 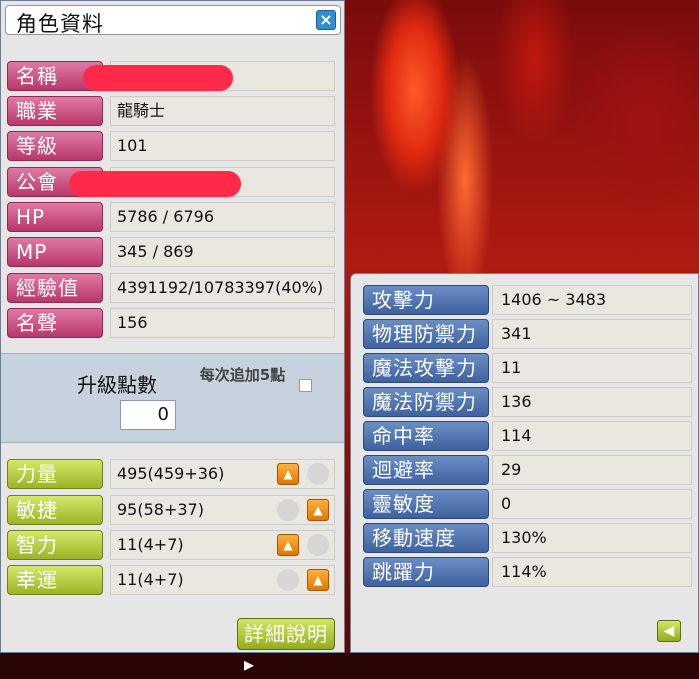 What do you see at coordinates (148, 415) in the screenshot?
I see `level-points-value: 0` at bounding box center [148, 415].